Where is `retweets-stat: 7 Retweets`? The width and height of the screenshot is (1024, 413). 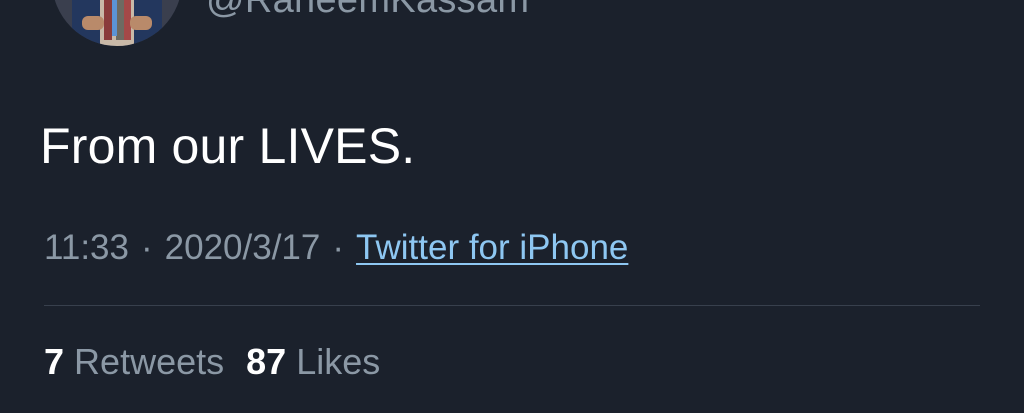
retweets-stat: 7 Retweets is located at coordinates (134, 361).